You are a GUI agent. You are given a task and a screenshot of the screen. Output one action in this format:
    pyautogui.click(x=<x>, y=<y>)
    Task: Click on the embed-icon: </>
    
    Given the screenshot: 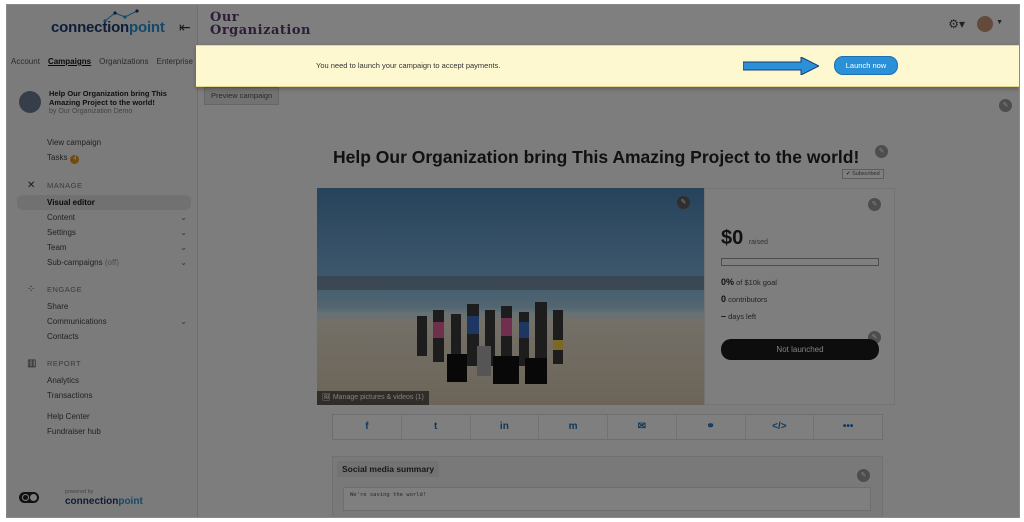 What is the action you would take?
    pyautogui.click(x=780, y=427)
    